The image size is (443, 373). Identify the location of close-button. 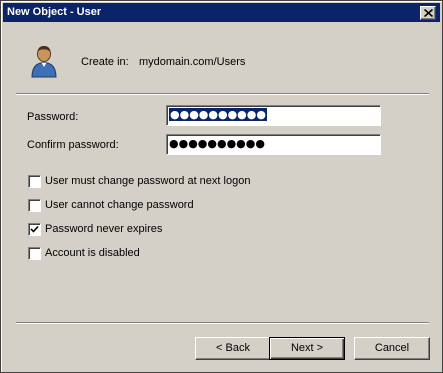
(428, 13).